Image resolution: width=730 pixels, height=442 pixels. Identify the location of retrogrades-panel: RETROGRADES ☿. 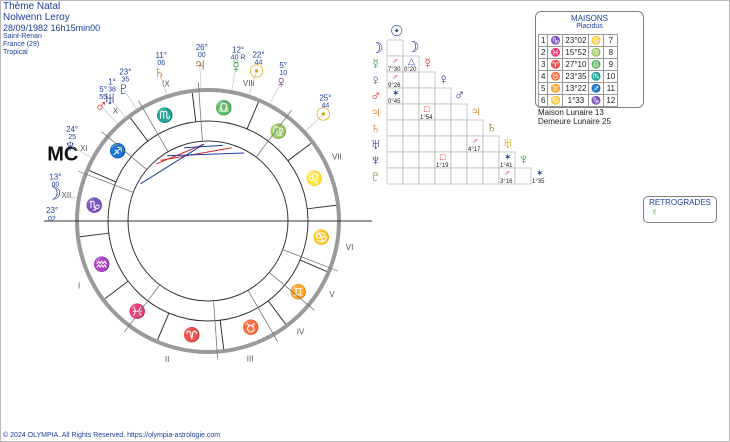
(680, 209).